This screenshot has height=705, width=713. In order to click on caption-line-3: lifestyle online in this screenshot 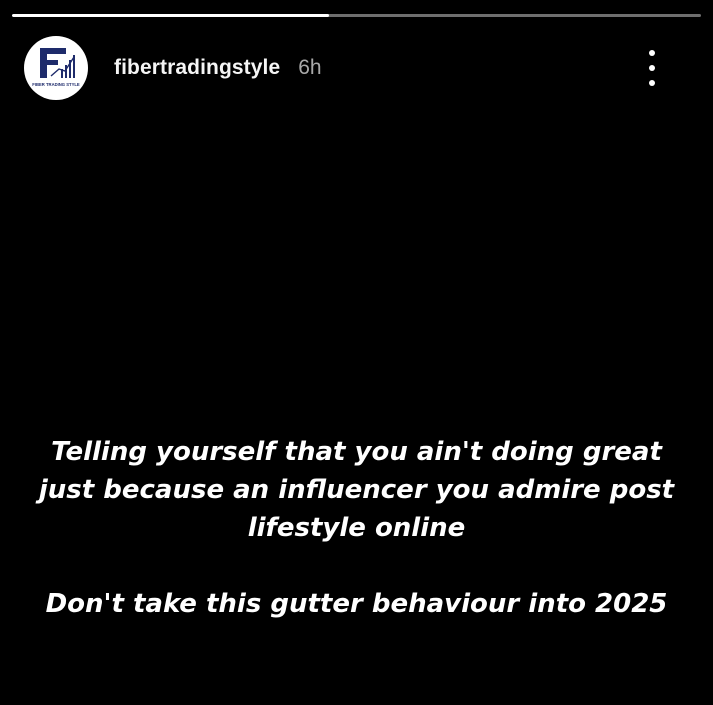, I will do `click(356, 528)`.